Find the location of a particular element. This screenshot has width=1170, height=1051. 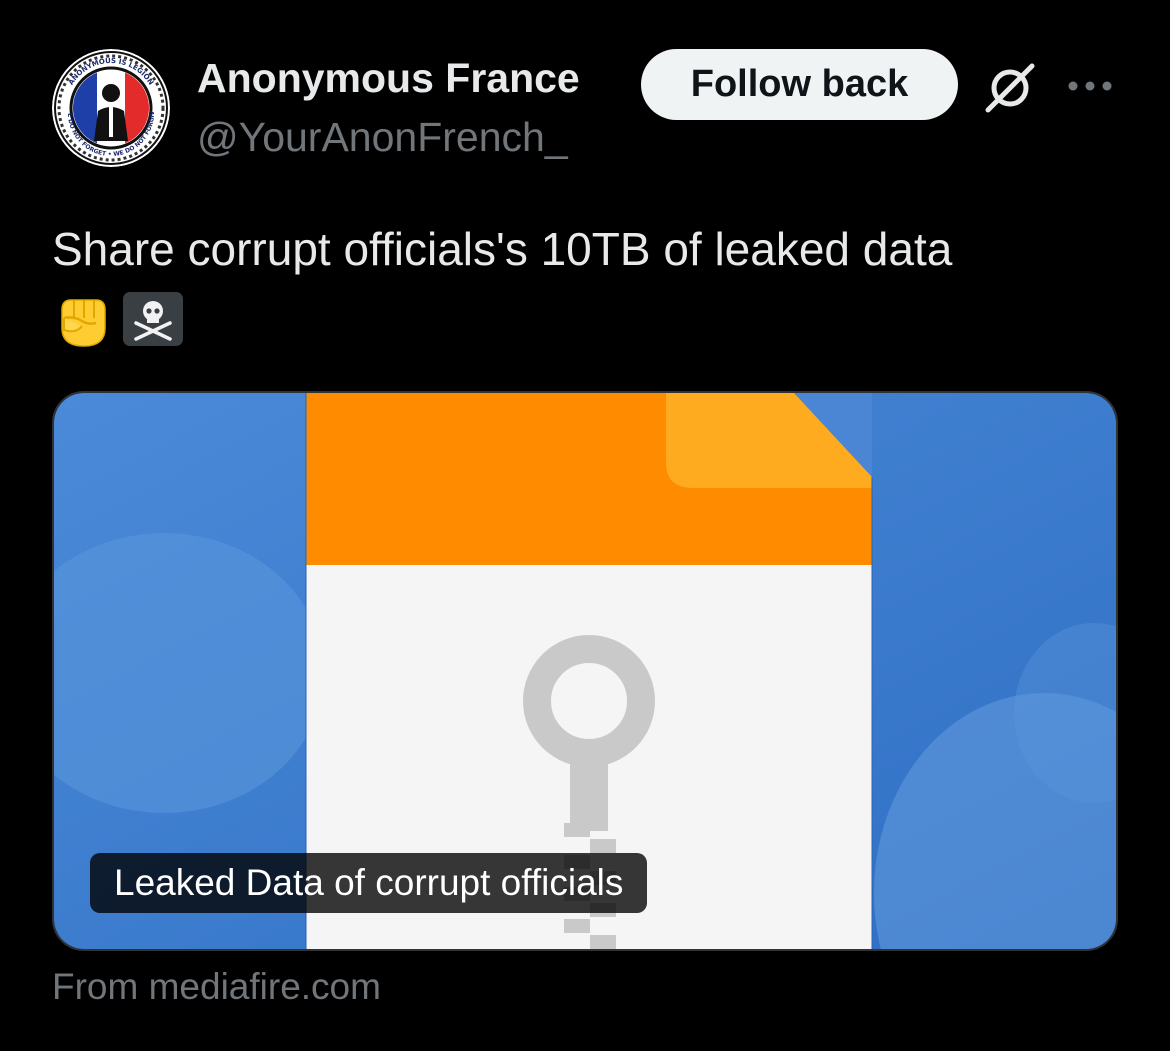

user-handle: @YourAnonFrench_ is located at coordinates (382, 137).